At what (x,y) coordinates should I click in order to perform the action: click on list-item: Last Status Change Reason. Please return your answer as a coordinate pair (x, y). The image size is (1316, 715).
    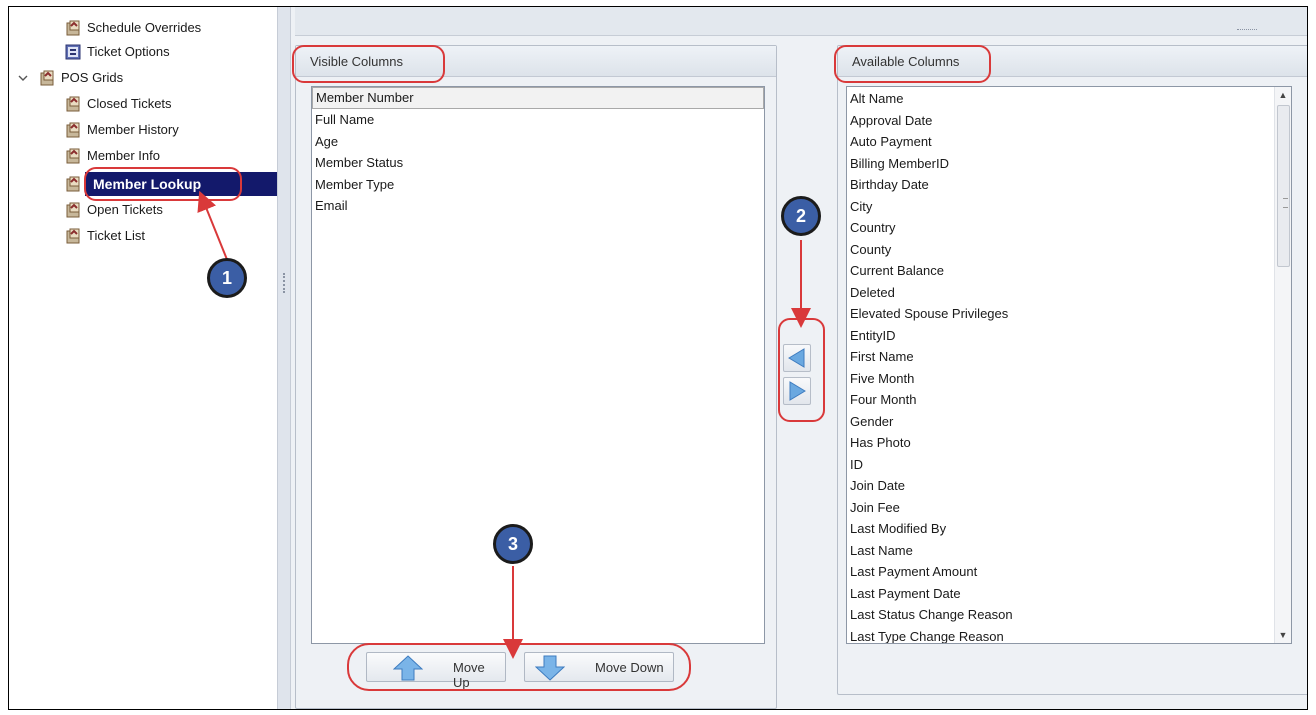
    Looking at the image, I should click on (1069, 615).